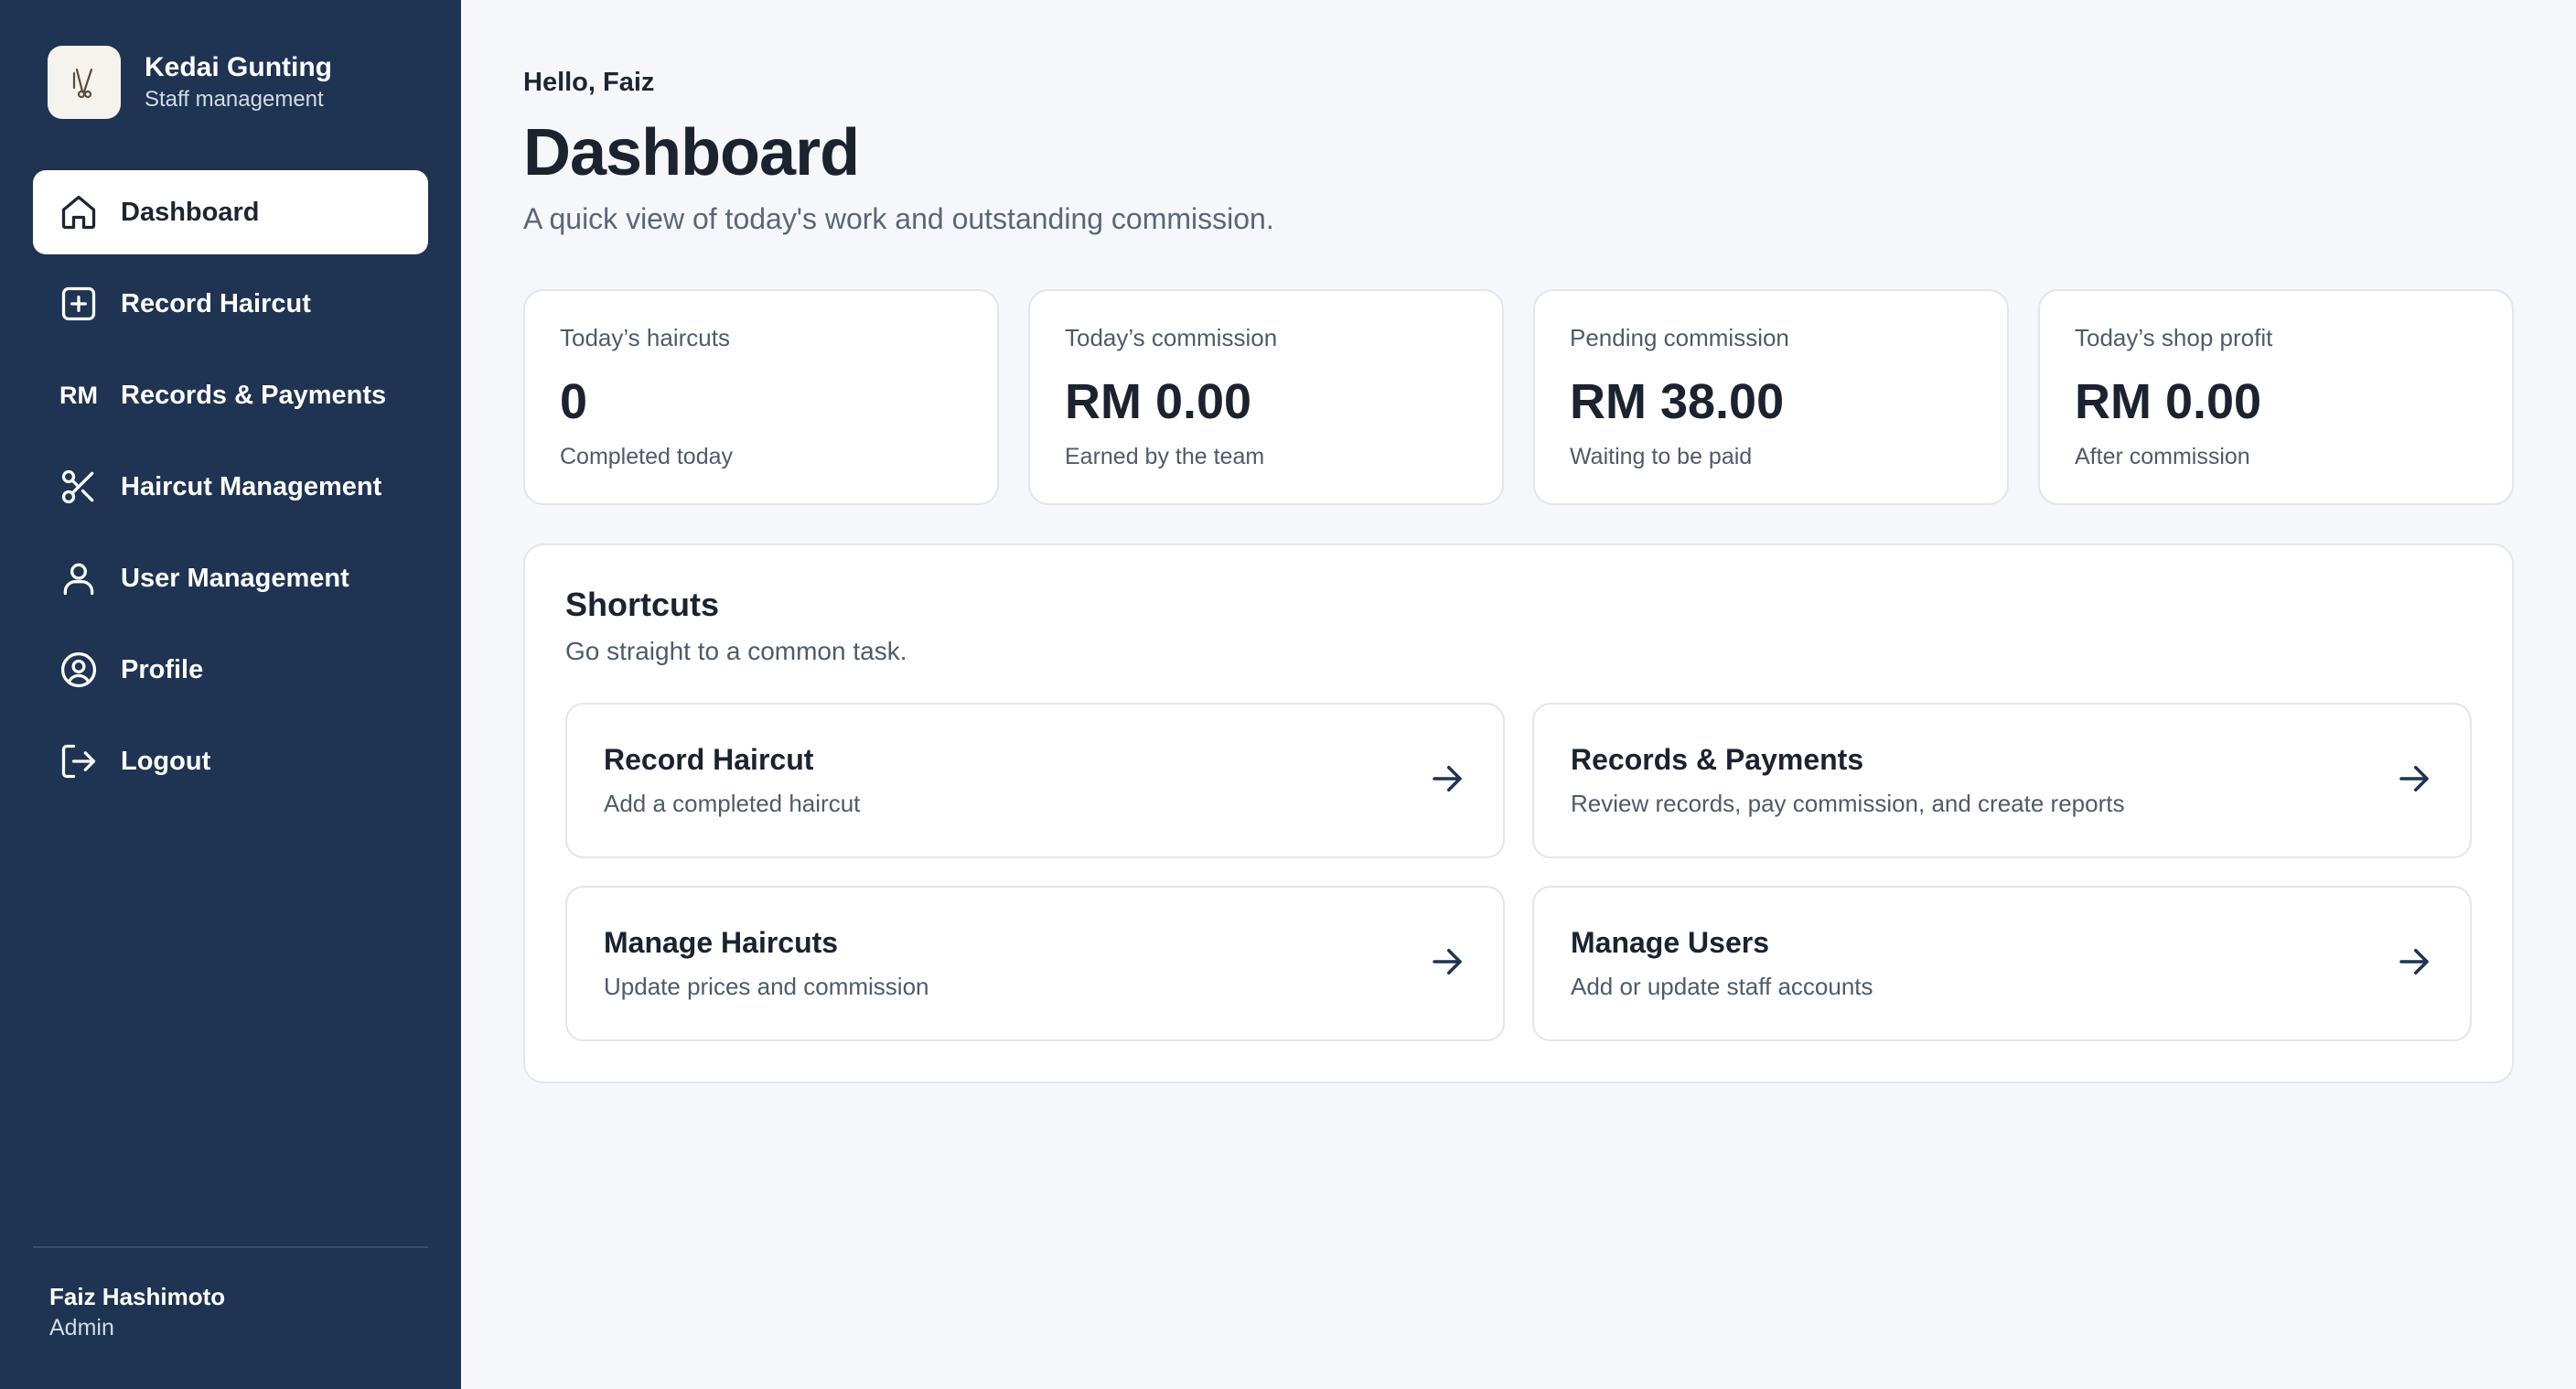 The height and width of the screenshot is (1389, 2576). What do you see at coordinates (1670, 942) in the screenshot?
I see `shortcut-title: Manage Users` at bounding box center [1670, 942].